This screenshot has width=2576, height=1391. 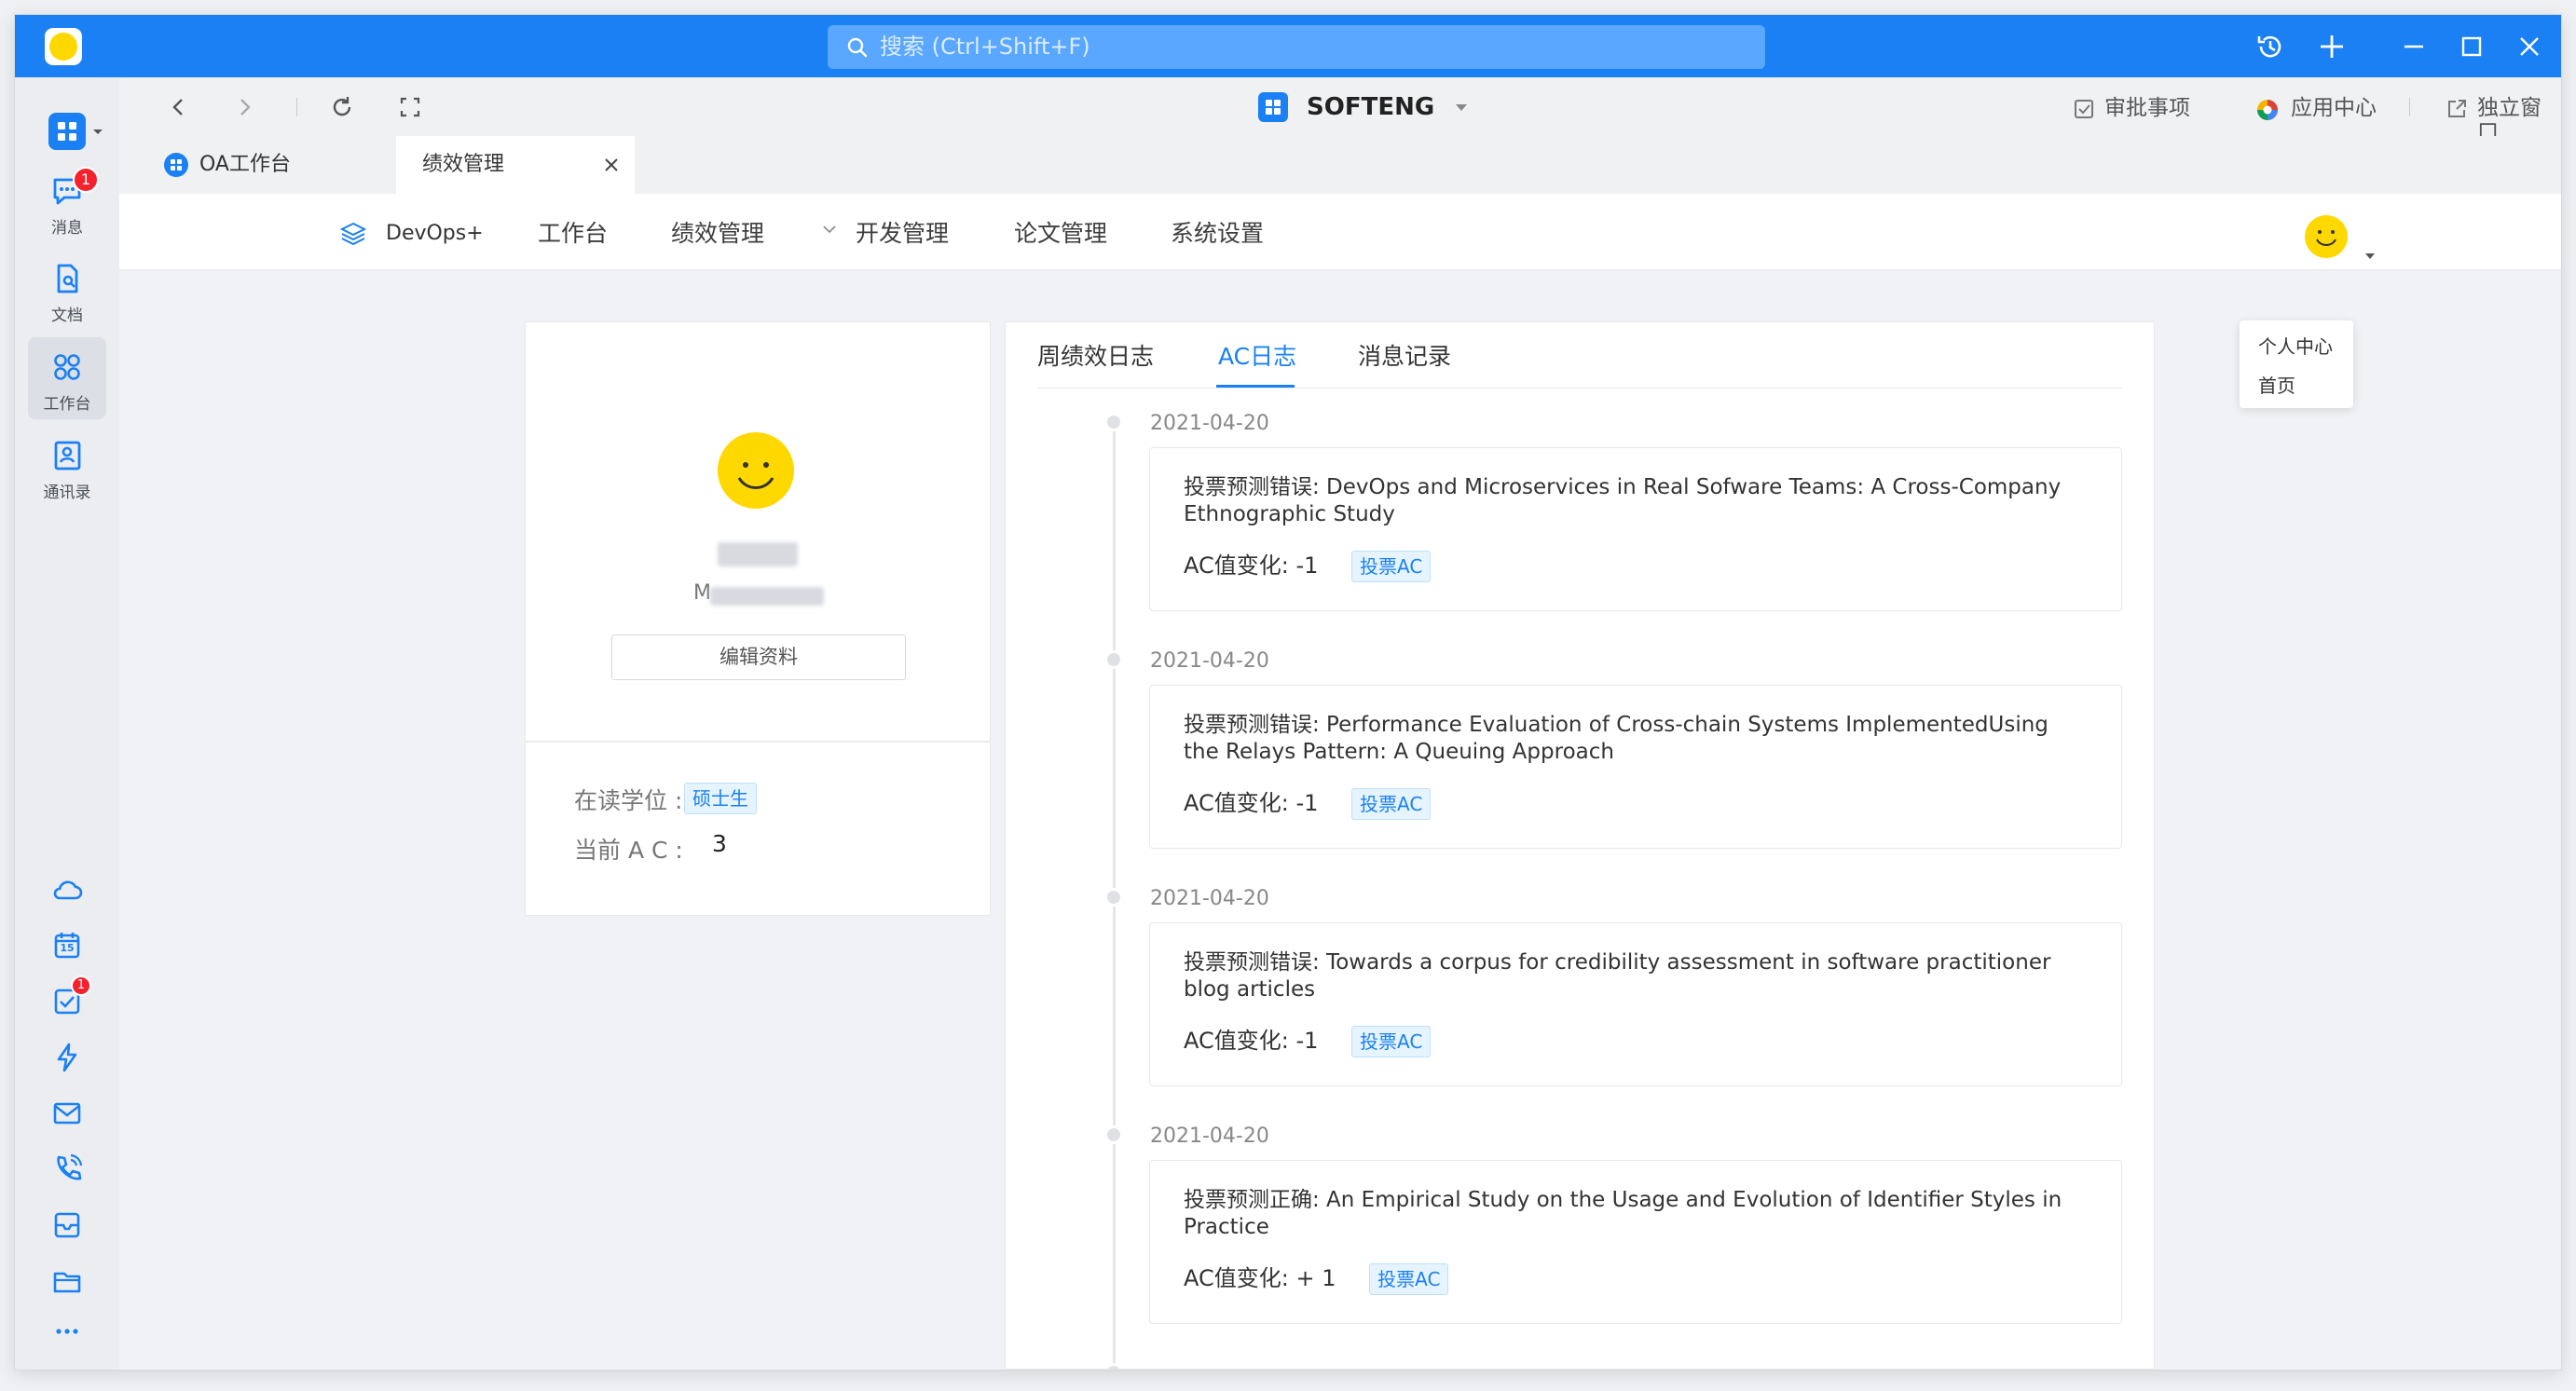 I want to click on tab-message-records: 消息记录, so click(x=1404, y=357).